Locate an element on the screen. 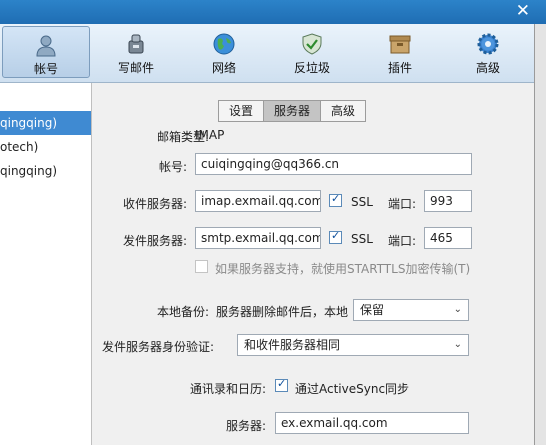  starttls-label: 如果服务器支持，就使用STARTTLS加密传输(T) is located at coordinates (343, 269).